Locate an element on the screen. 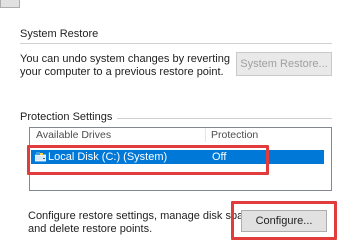 The image size is (360, 240). system-restore-group-title: System Restore is located at coordinates (59, 34).